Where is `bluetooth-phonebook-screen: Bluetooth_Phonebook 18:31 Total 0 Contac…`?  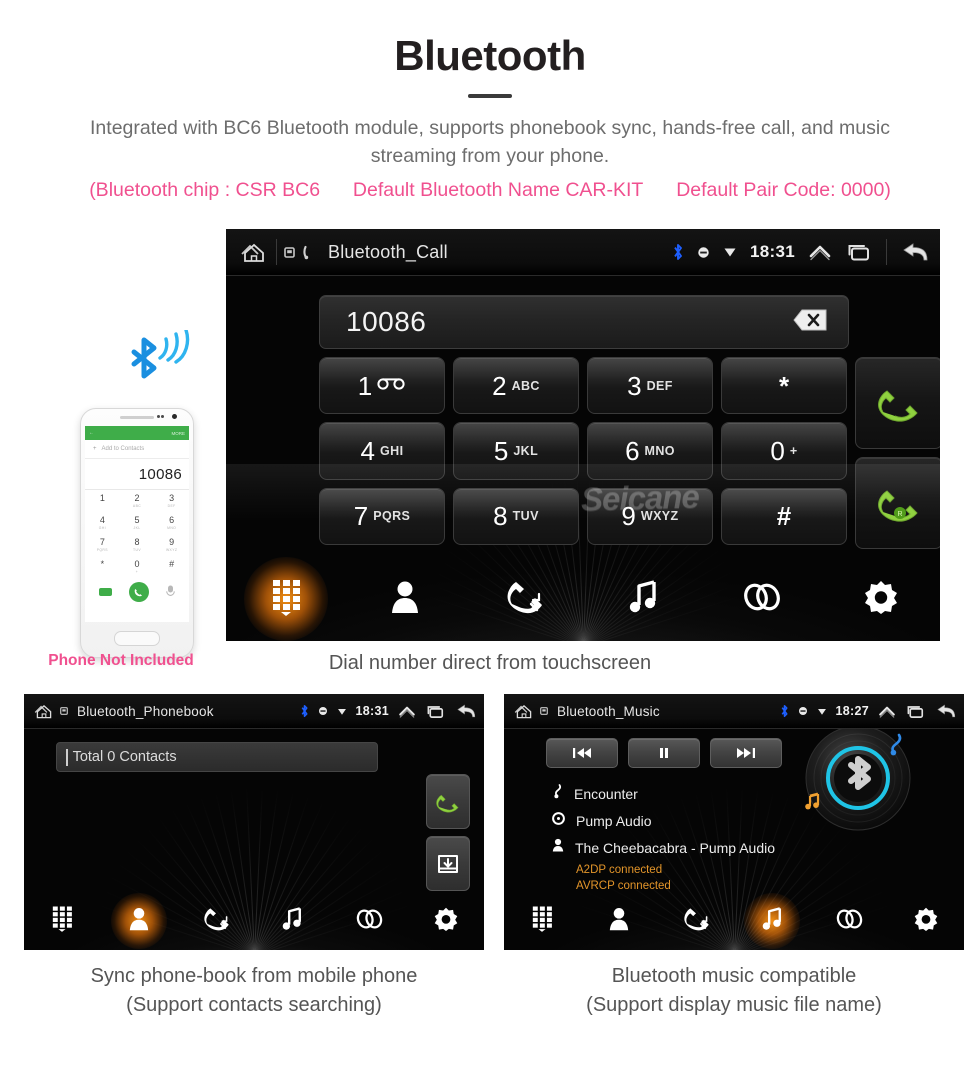
bluetooth-phonebook-screen: Bluetooth_Phonebook 18:31 Total 0 Contac… is located at coordinates (254, 822).